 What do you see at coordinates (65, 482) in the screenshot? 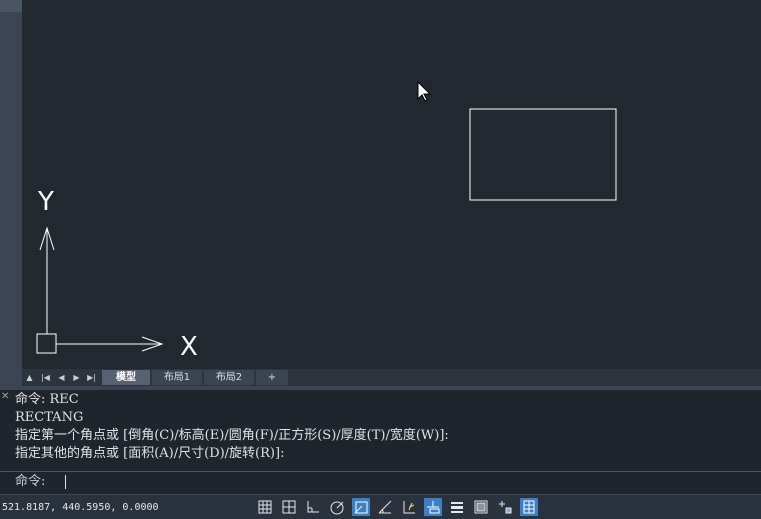
I see `command-input` at bounding box center [65, 482].